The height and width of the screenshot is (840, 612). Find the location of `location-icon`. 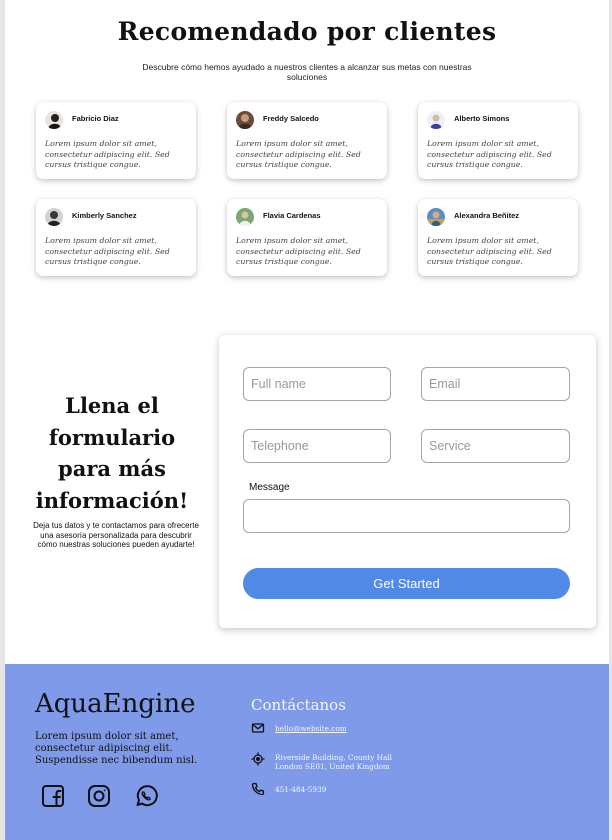

location-icon is located at coordinates (258, 759).